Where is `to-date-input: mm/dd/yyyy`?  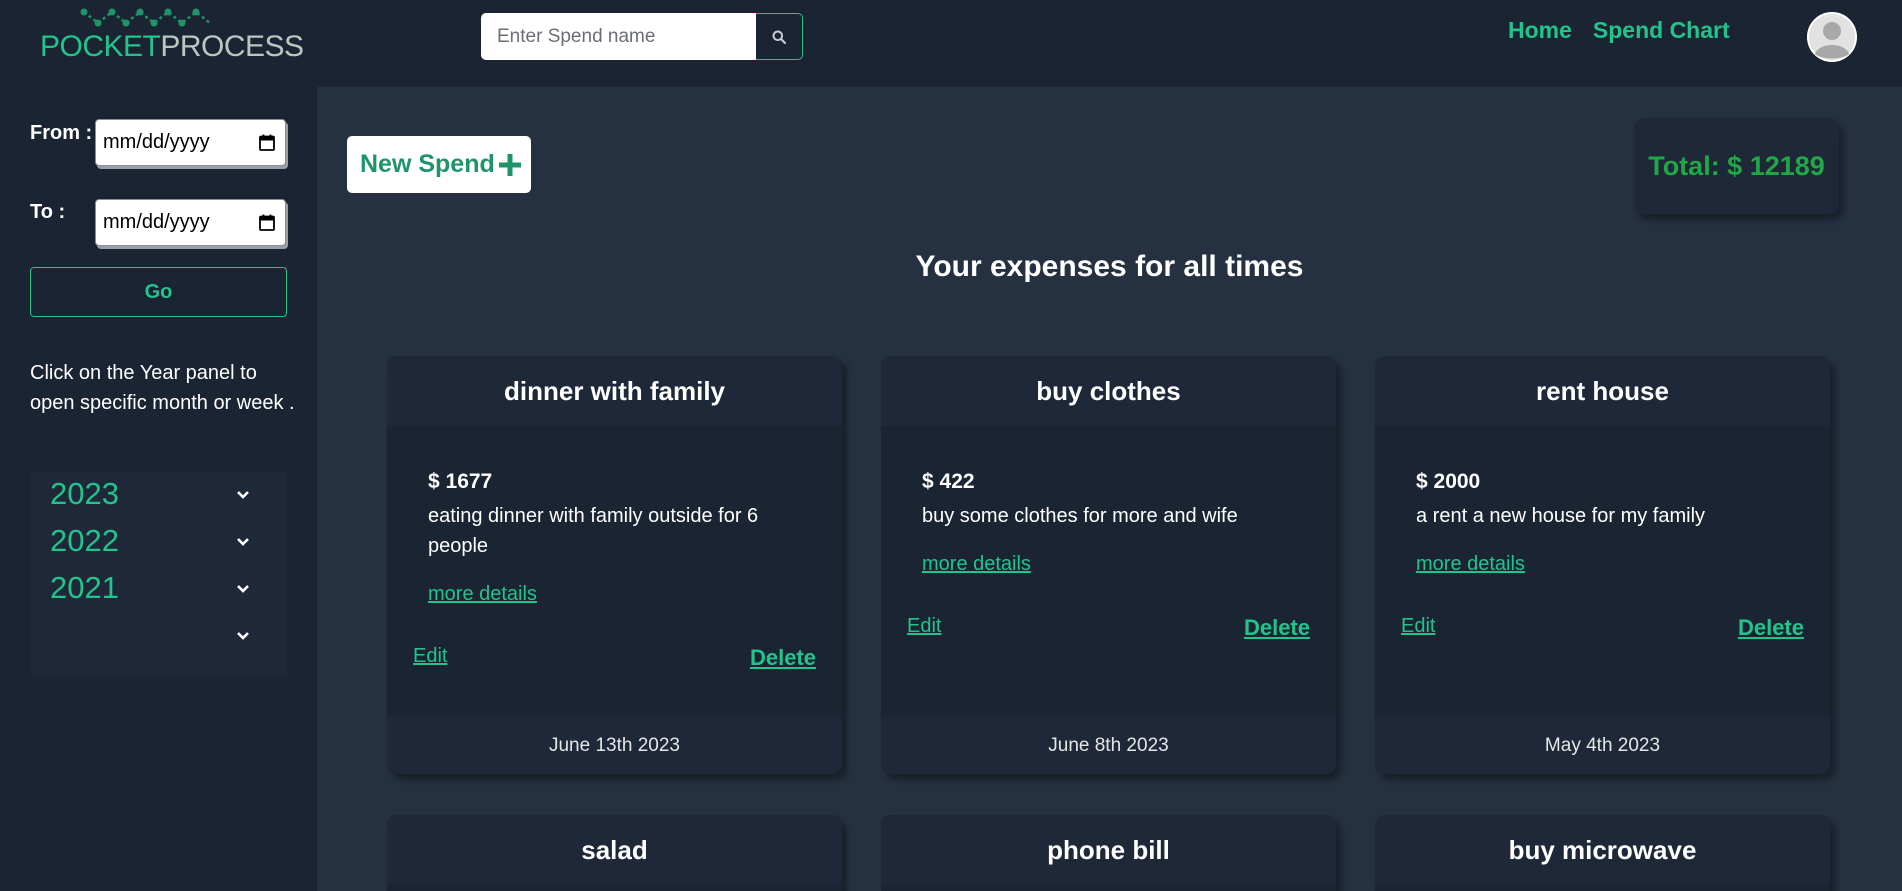 to-date-input: mm/dd/yyyy is located at coordinates (190, 222).